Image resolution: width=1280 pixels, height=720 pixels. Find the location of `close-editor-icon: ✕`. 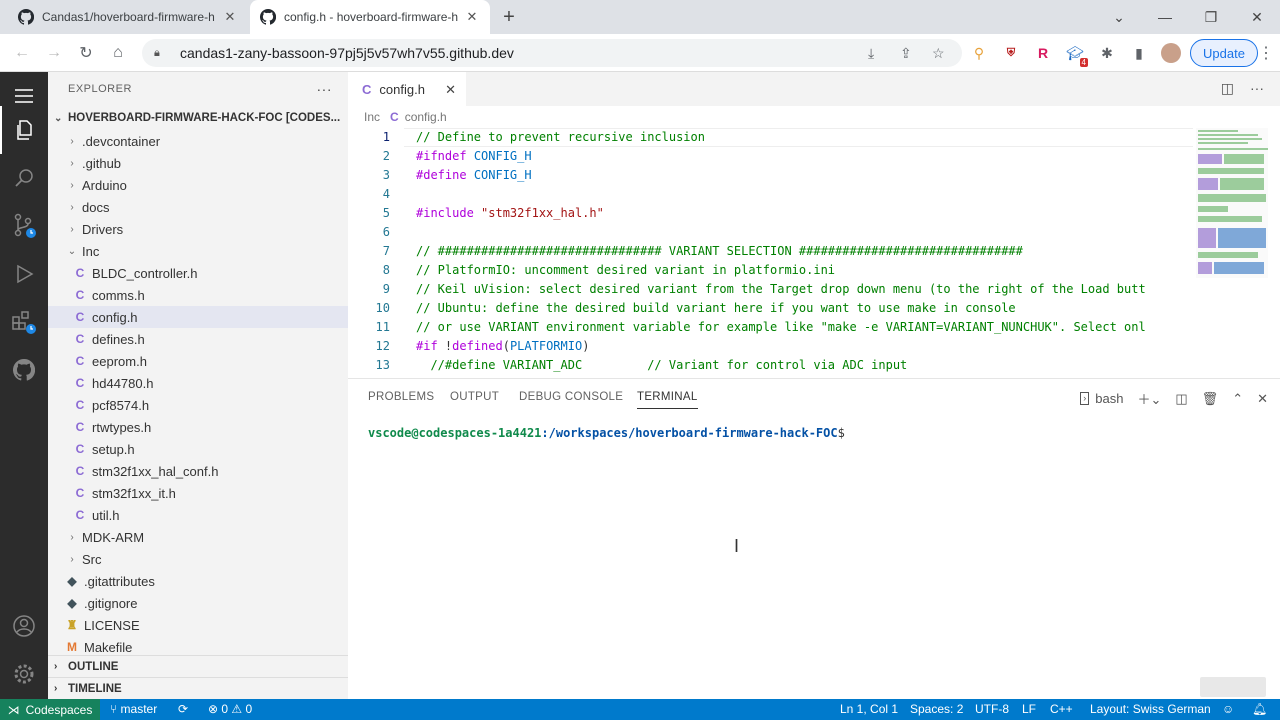

close-editor-icon: ✕ is located at coordinates (450, 90).